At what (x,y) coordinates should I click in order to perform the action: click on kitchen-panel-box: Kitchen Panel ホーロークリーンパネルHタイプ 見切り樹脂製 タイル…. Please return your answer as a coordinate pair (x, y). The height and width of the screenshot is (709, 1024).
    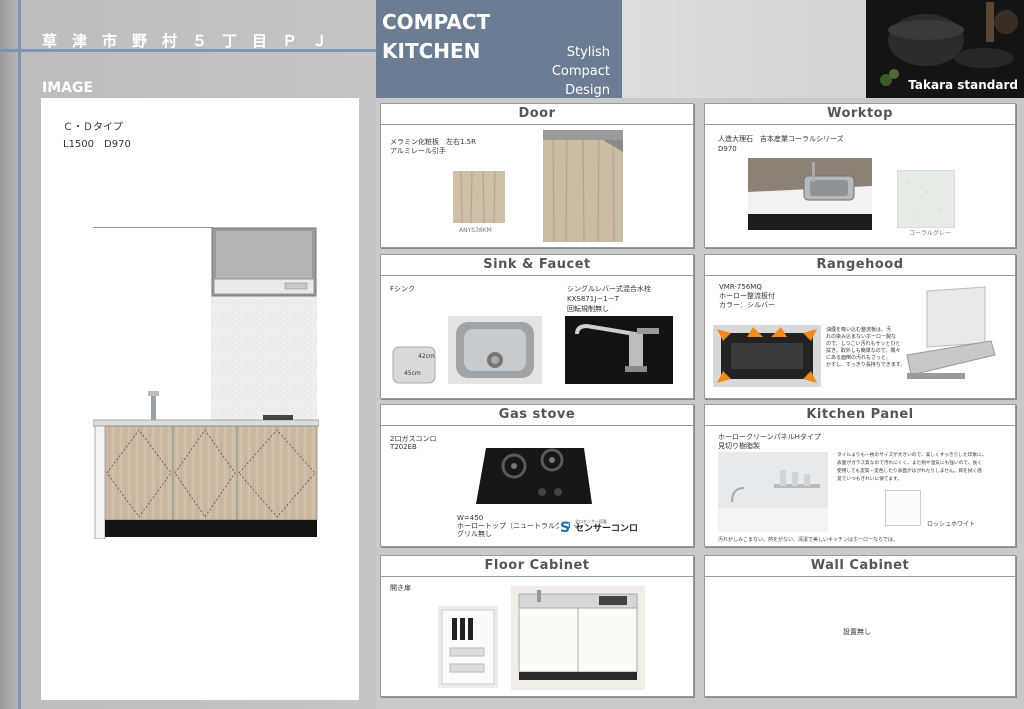
    Looking at the image, I should click on (860, 475).